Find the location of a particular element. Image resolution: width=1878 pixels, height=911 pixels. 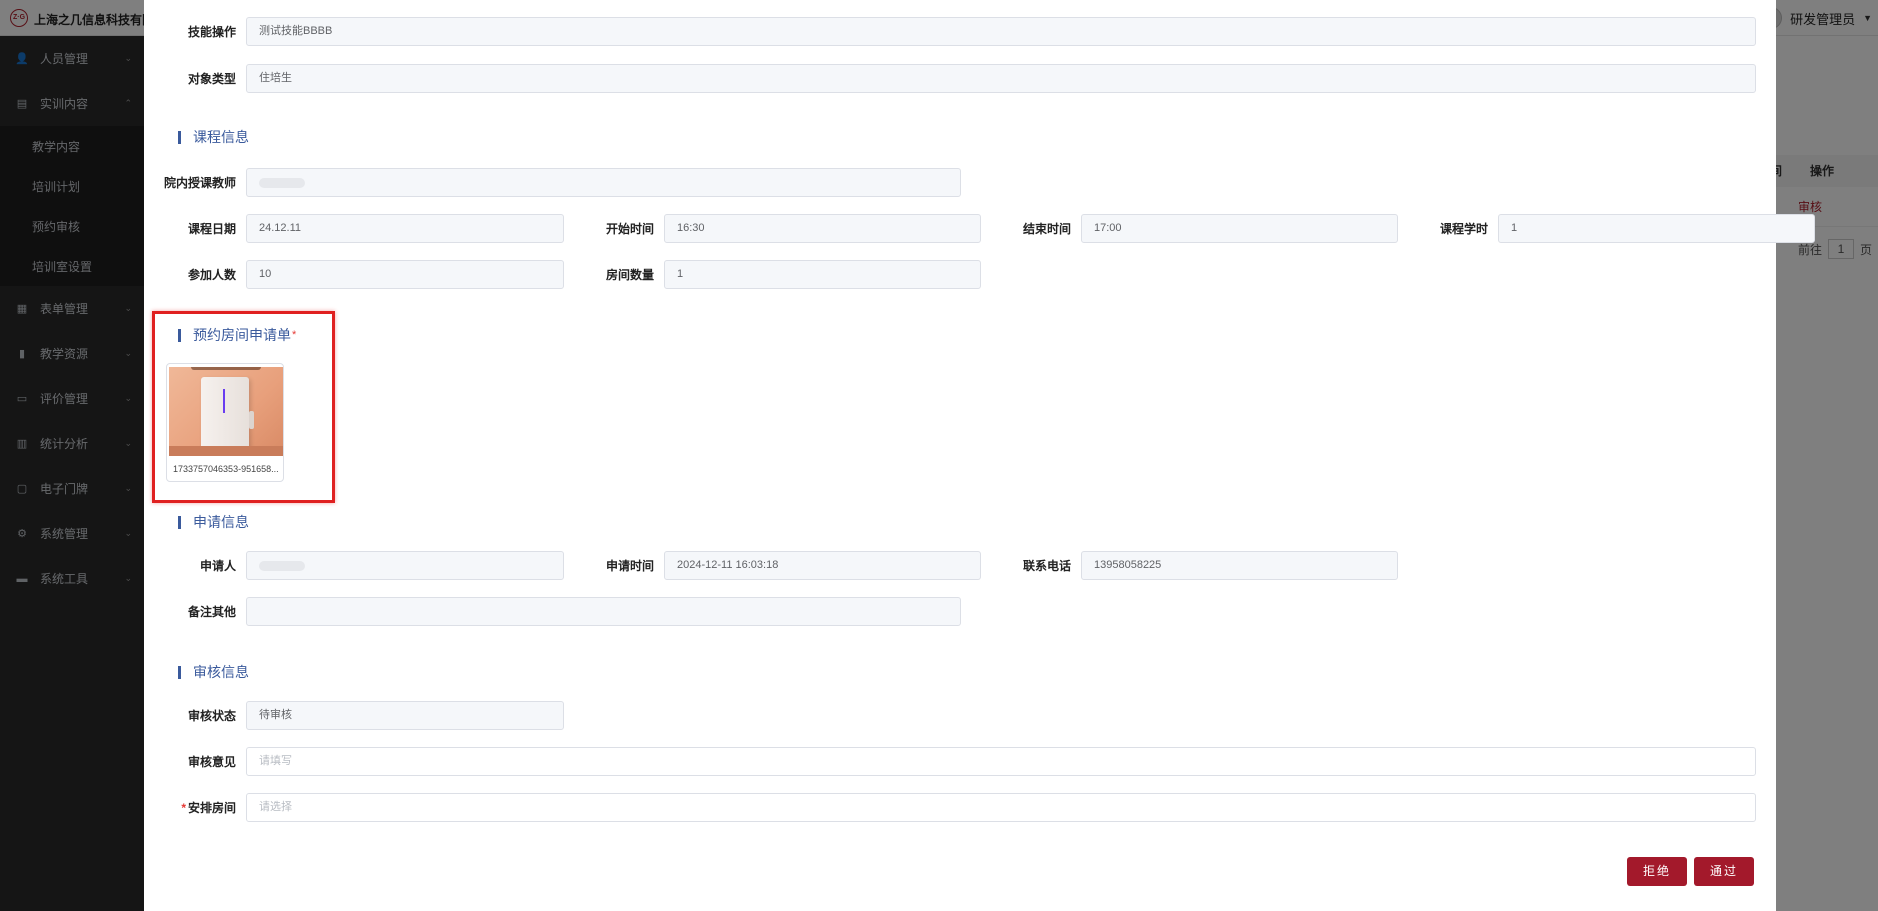

form-row-review-status: 审核状态 待审核 is located at coordinates (354, 715).